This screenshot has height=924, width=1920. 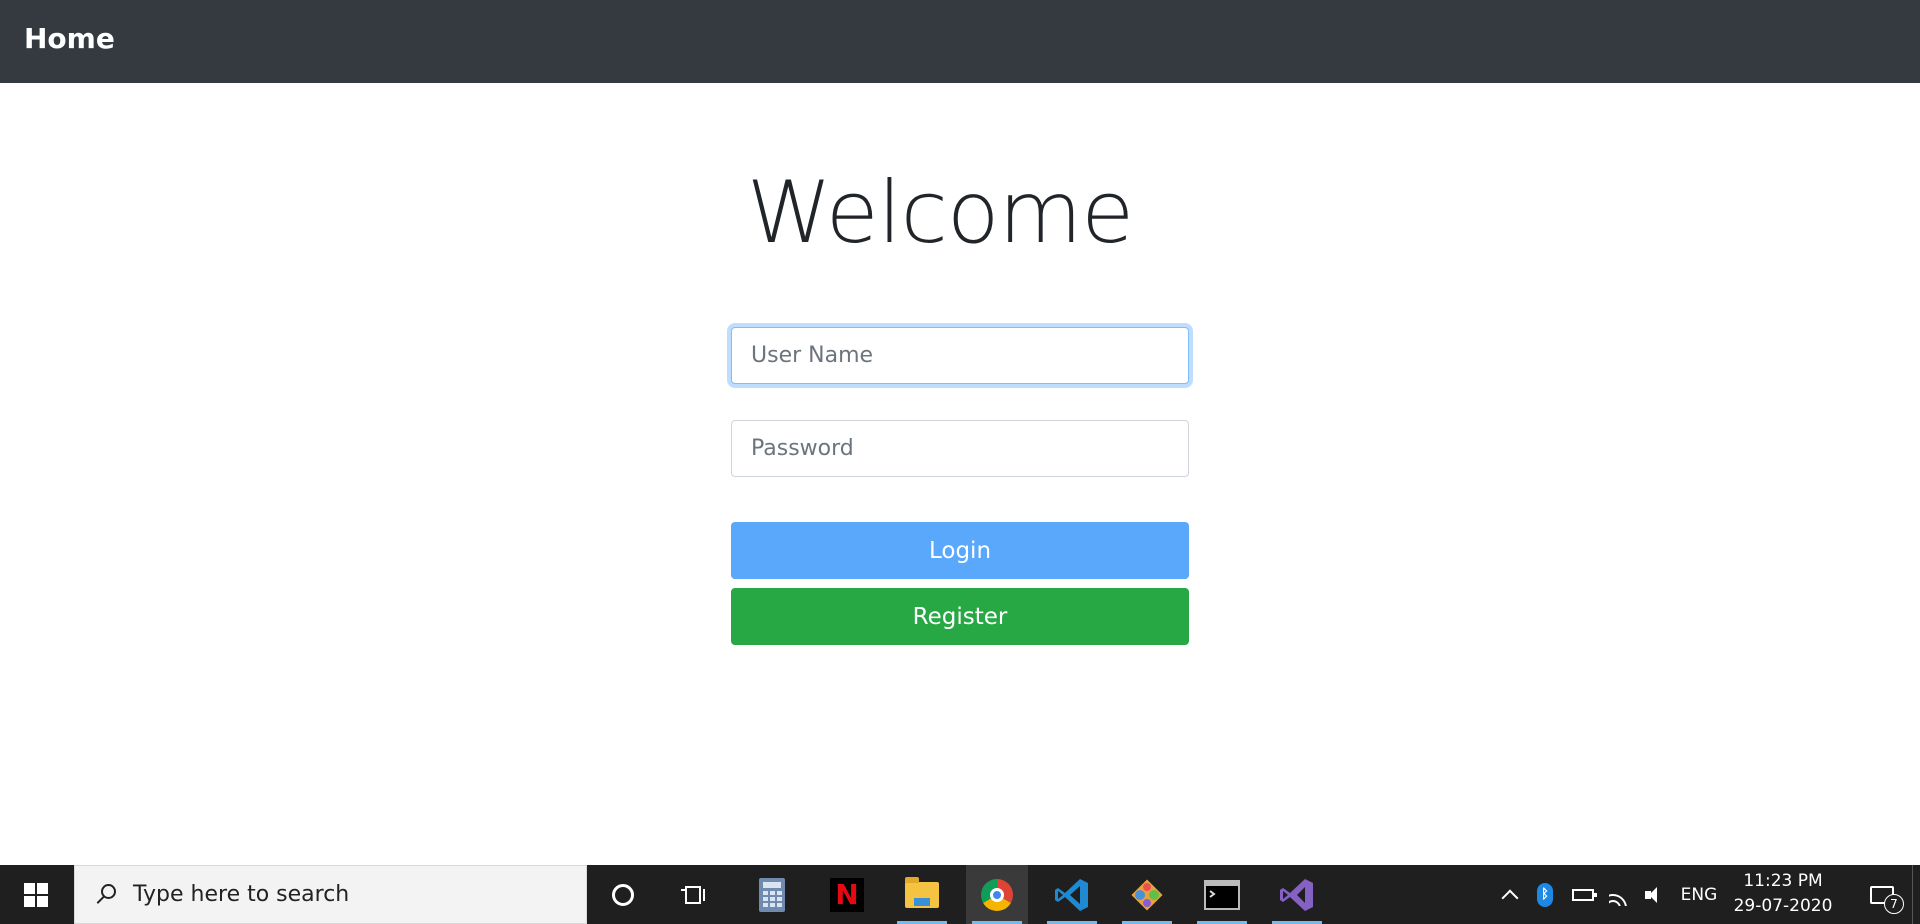 I want to click on bluetooth-tray: ᛒ, so click(x=1545, y=894).